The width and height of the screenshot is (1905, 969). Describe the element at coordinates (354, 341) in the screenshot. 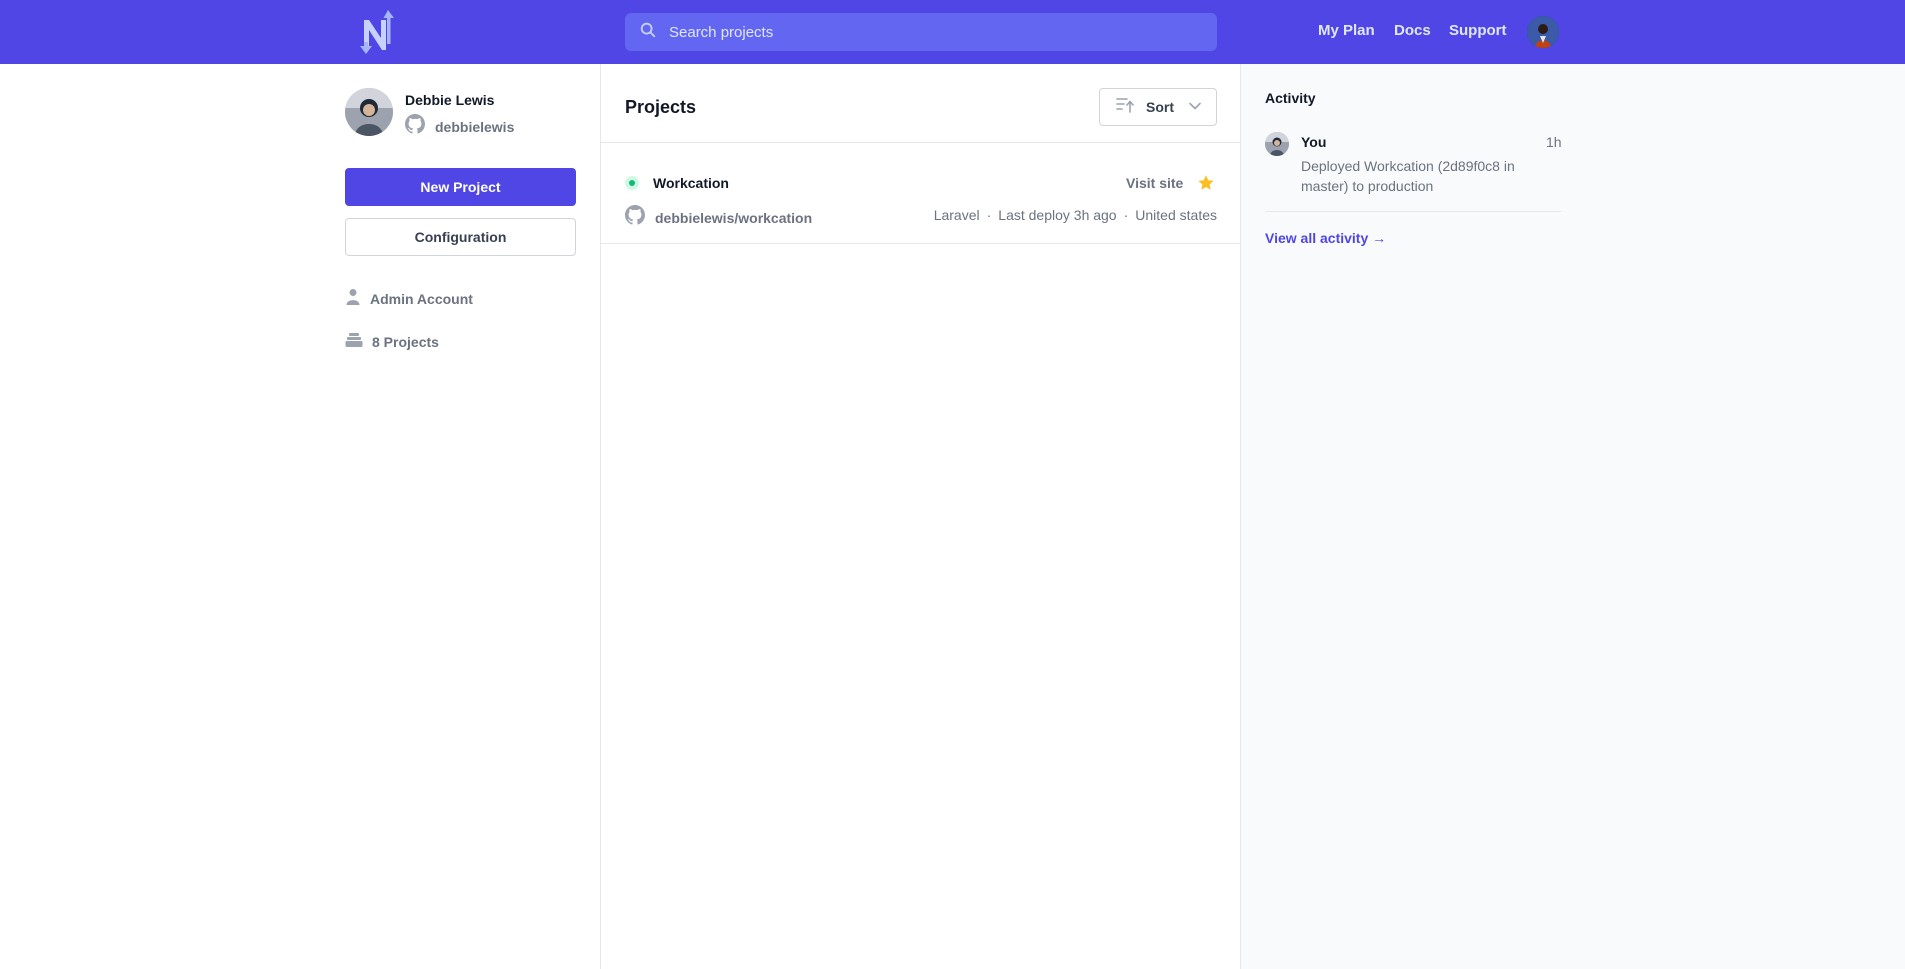

I see `stack-icon` at that location.